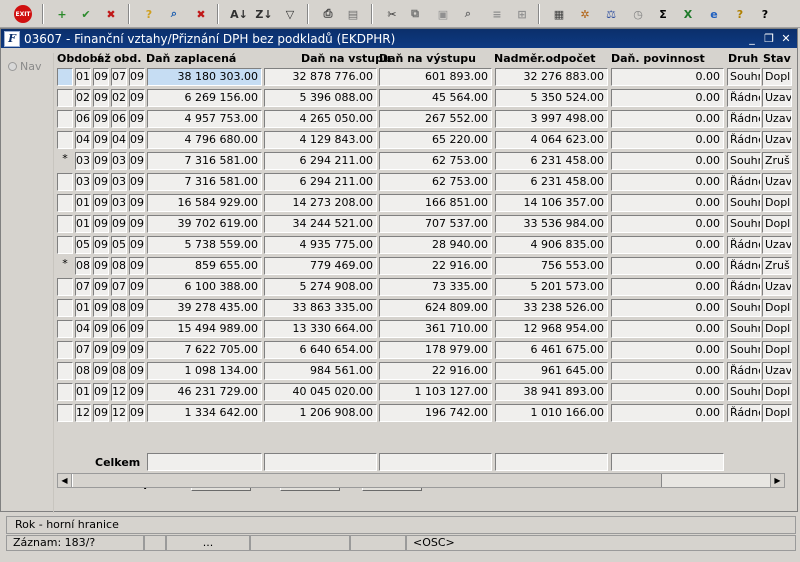 This screenshot has width=800, height=562. What do you see at coordinates (83, 182) in the screenshot?
I see `cell-obdobi-mesic: 03` at bounding box center [83, 182].